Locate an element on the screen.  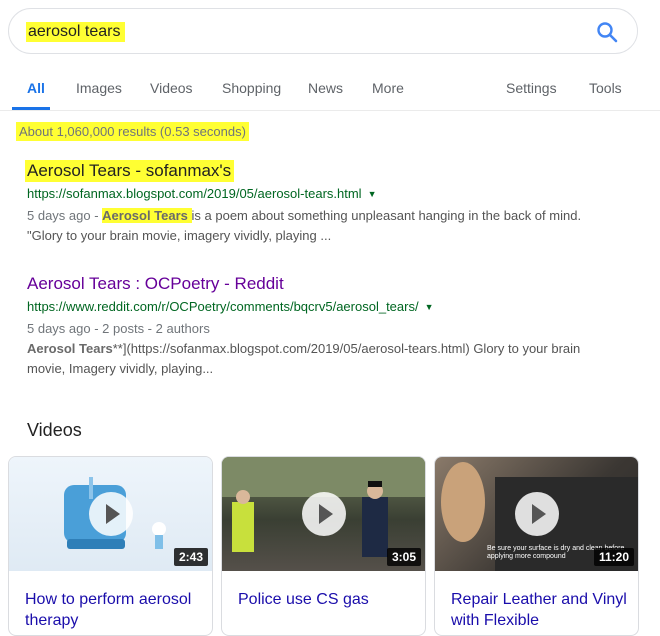
video-thumbnail: 3:05 is located at coordinates (323, 514).